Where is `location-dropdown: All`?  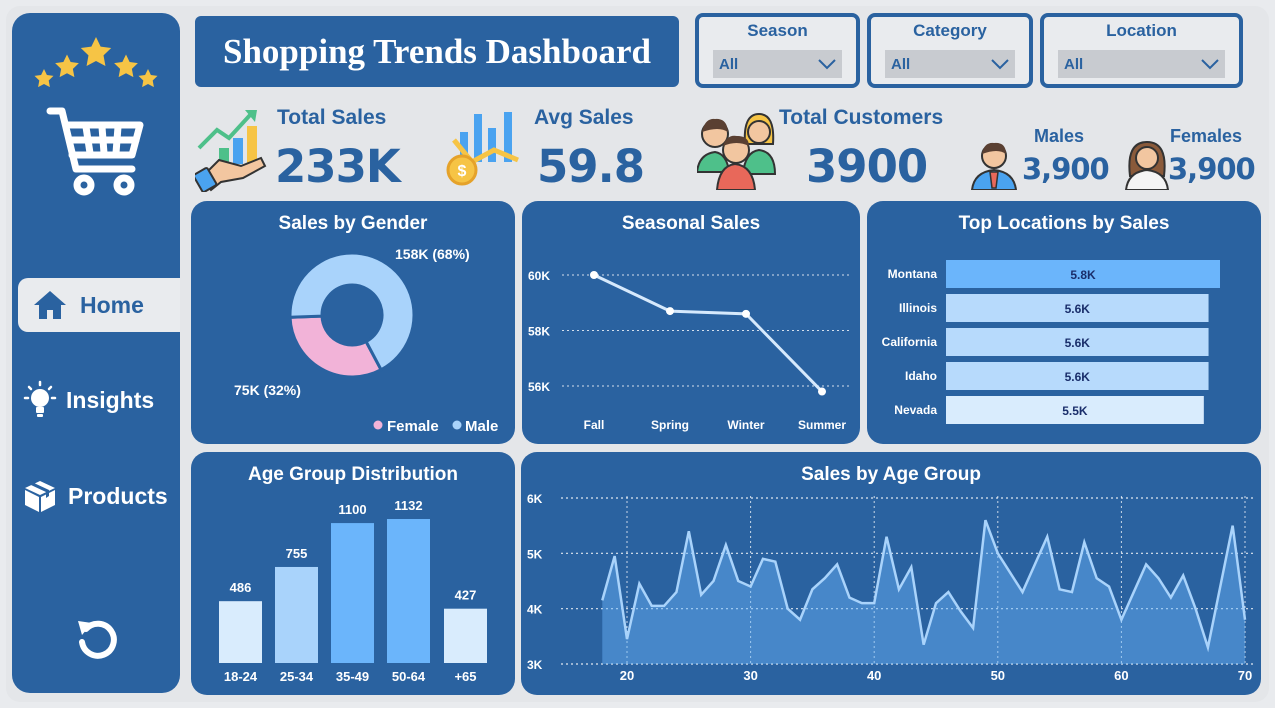 location-dropdown: All is located at coordinates (1141, 64).